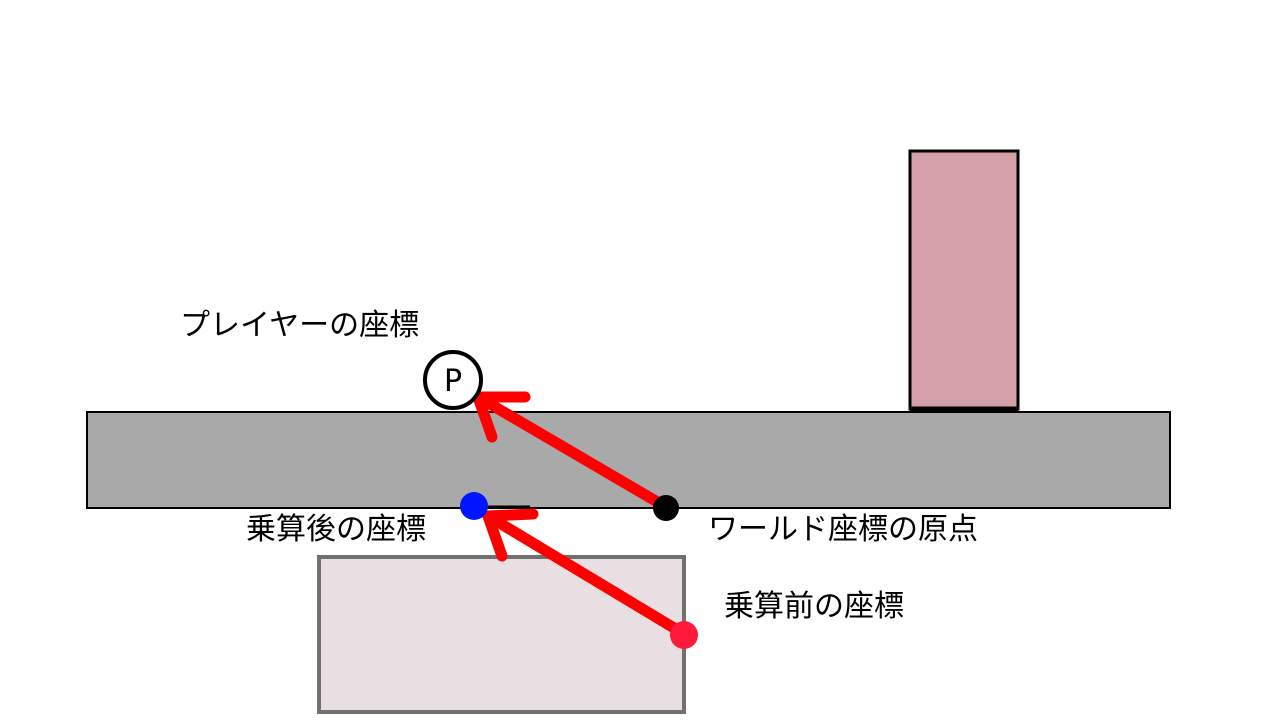 This screenshot has width=1280, height=720. Describe the element at coordinates (814, 606) in the screenshot. I see `before-multiply-label: 乗算前の座標` at that location.